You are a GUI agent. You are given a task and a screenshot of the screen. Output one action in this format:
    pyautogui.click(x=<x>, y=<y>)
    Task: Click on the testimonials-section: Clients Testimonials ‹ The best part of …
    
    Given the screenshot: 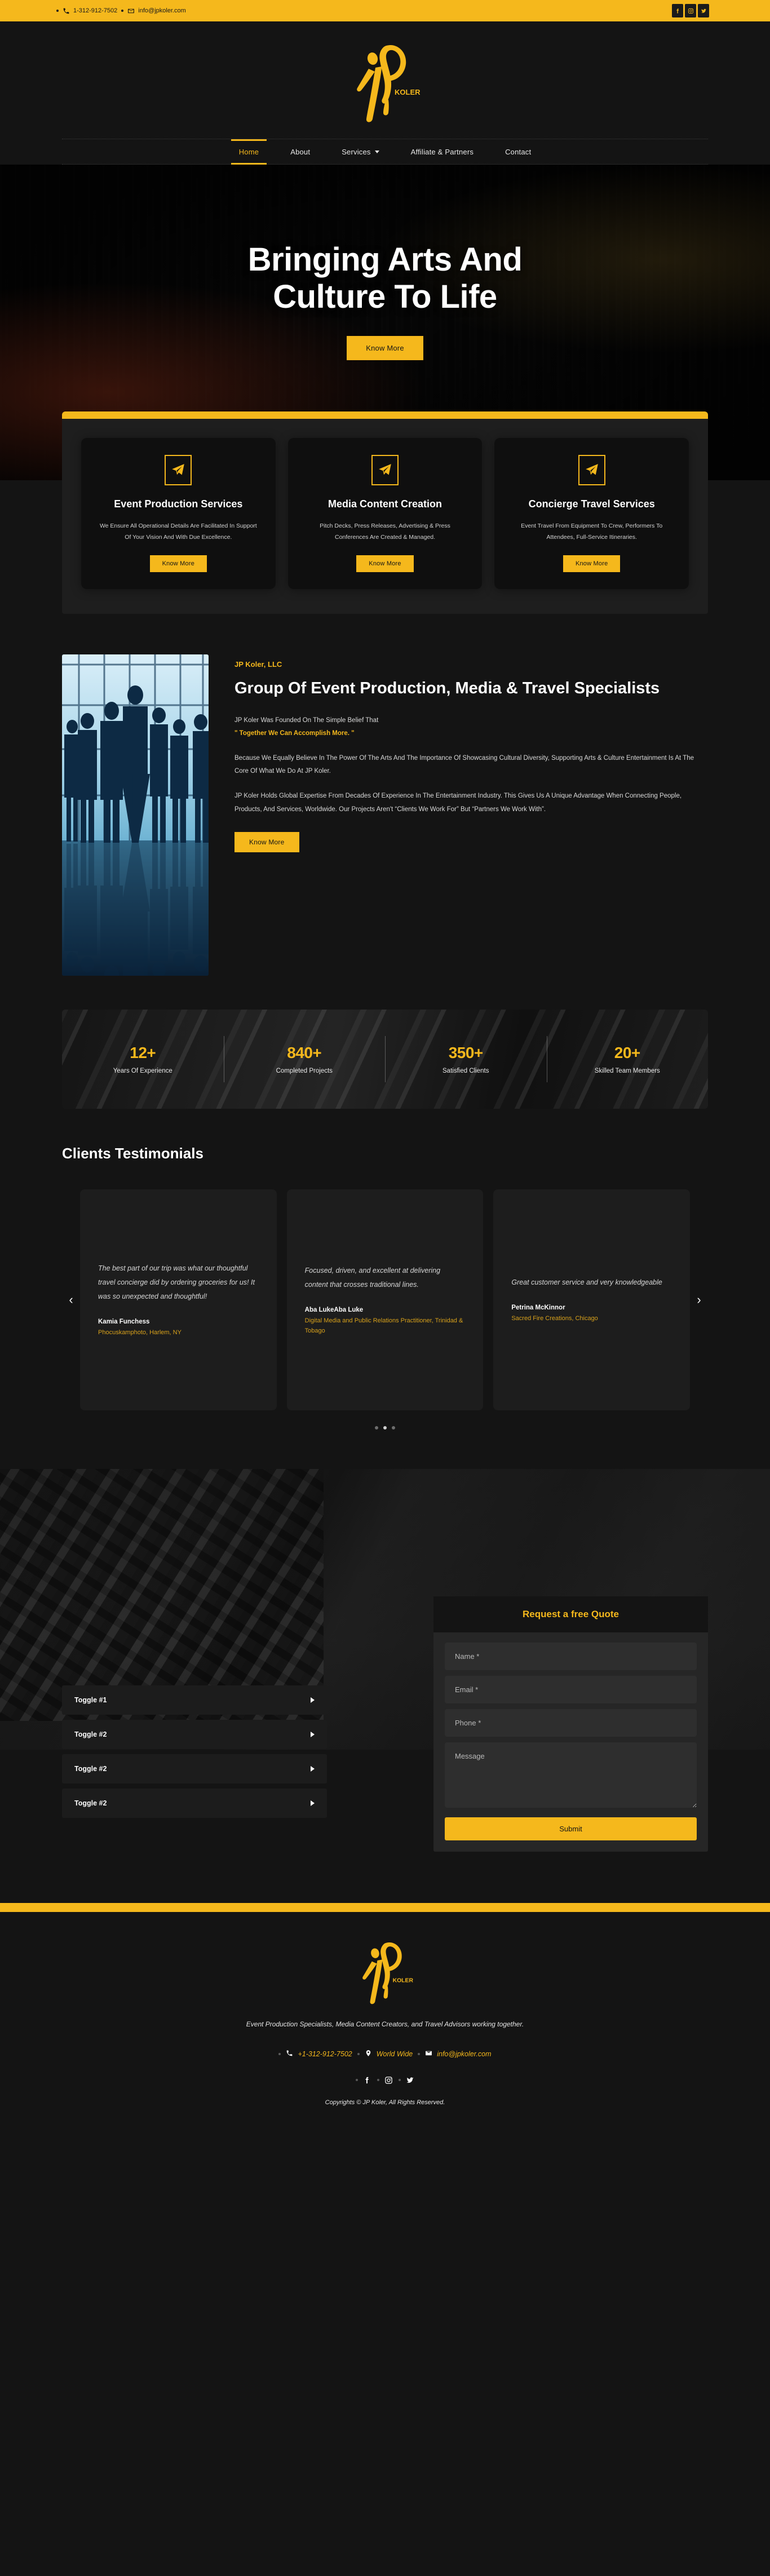 What is the action you would take?
    pyautogui.click(x=385, y=1307)
    